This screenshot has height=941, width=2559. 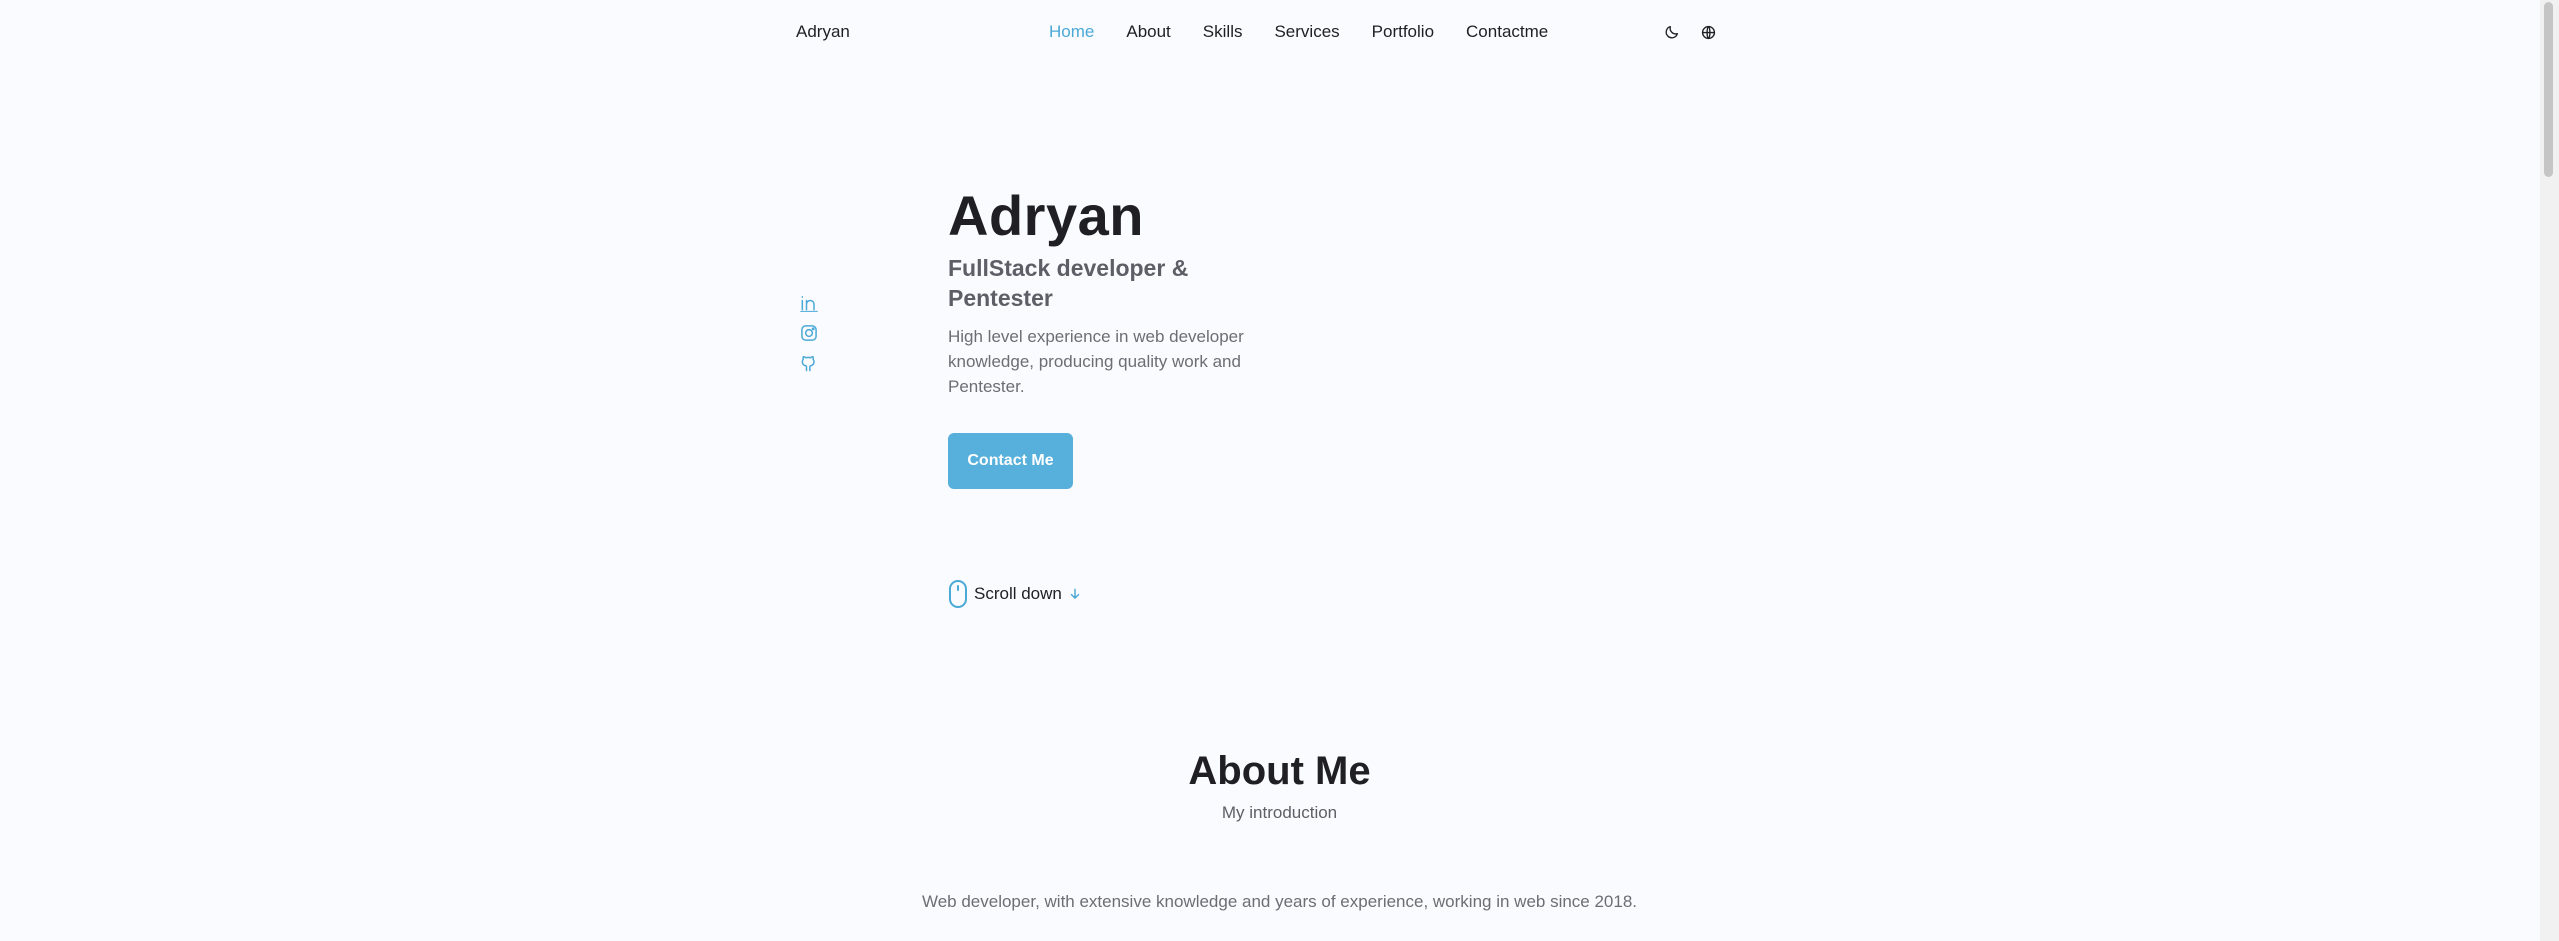 I want to click on social-links, so click(x=809, y=333).